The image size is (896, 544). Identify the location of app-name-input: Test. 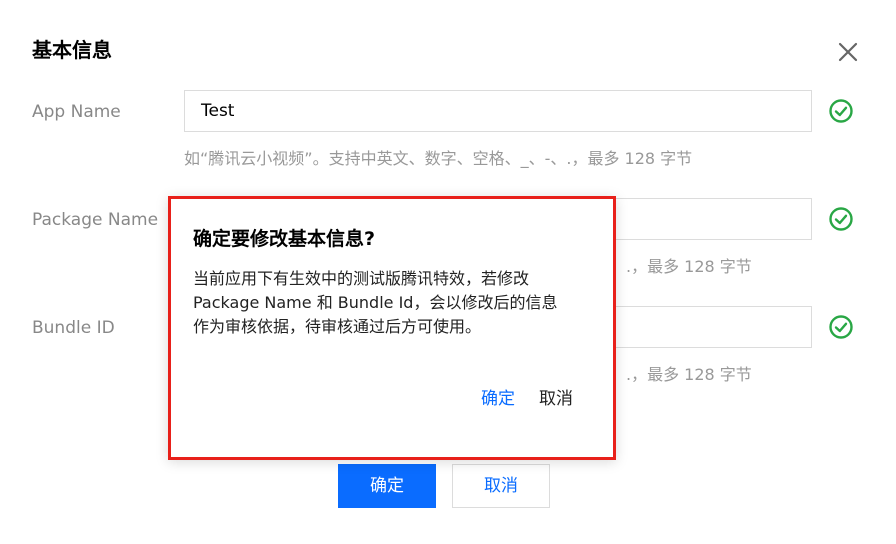
(498, 111).